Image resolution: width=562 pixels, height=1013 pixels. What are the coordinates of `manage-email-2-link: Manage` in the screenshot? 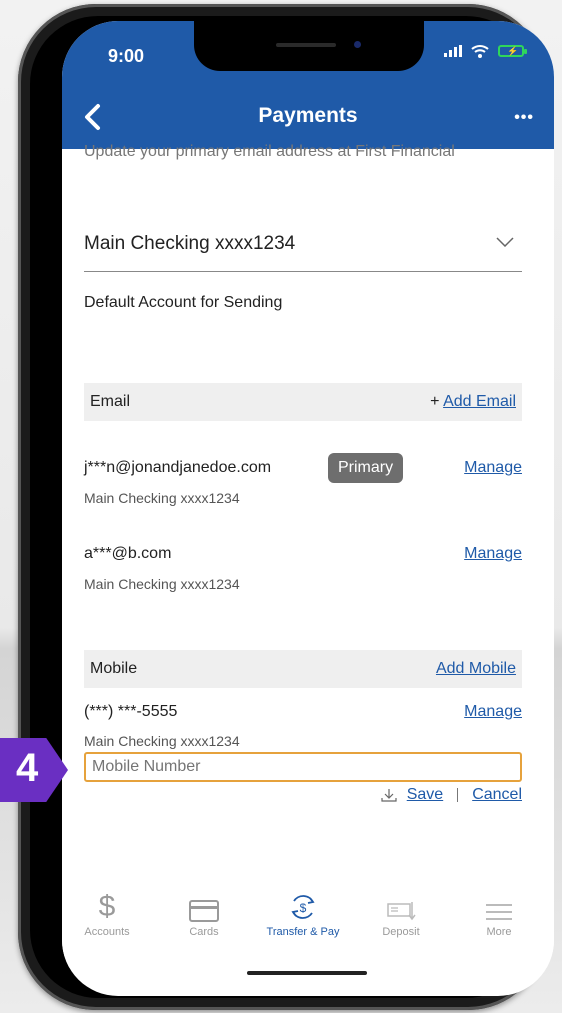 It's located at (493, 554).